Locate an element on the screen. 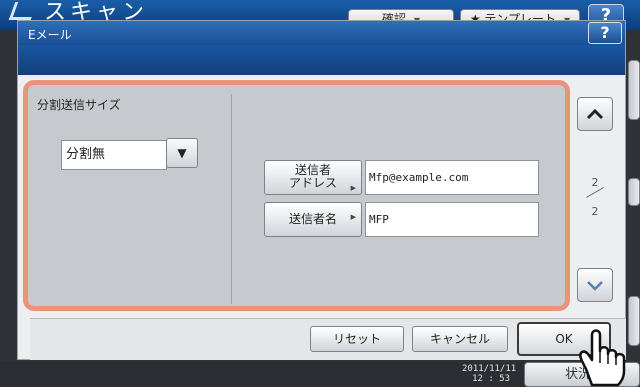  sender-name-label: 送信者名 is located at coordinates (312, 219).